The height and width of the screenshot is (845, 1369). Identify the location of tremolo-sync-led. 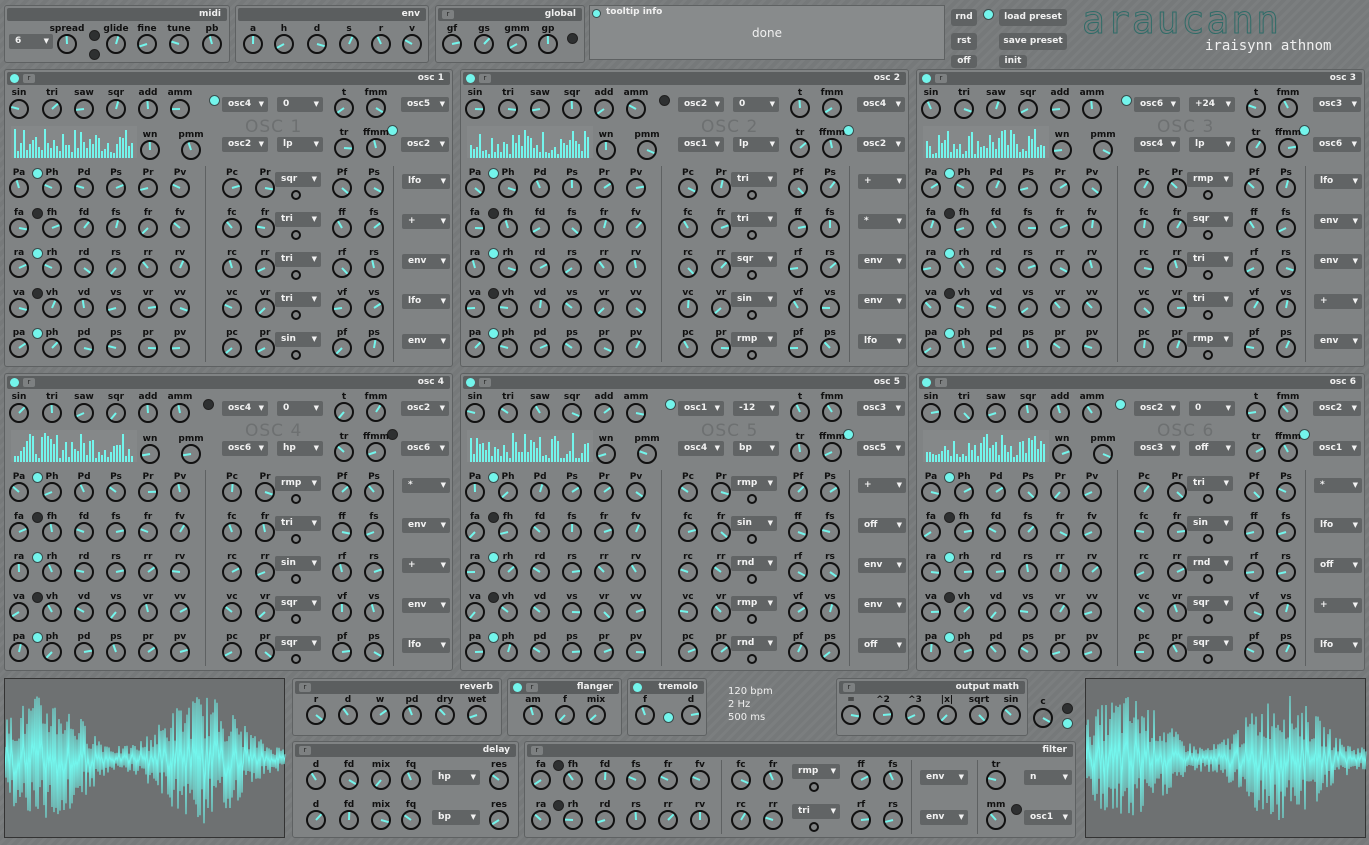
(668, 717).